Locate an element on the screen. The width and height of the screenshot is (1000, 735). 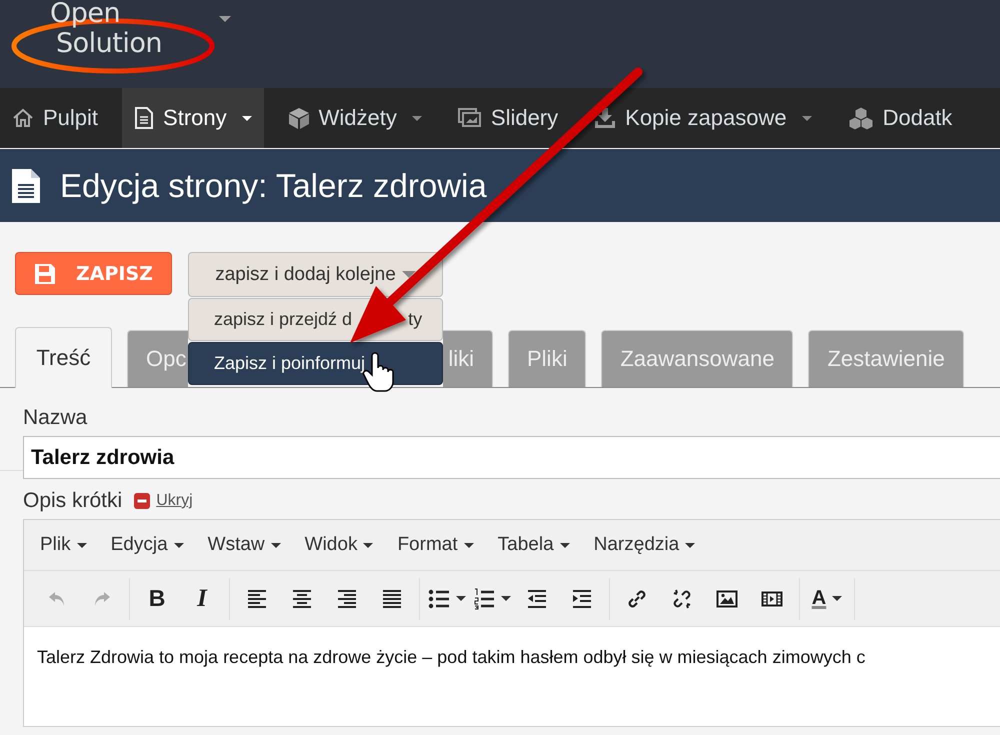
name-field: Talerz zdrowia is located at coordinates (511, 457).